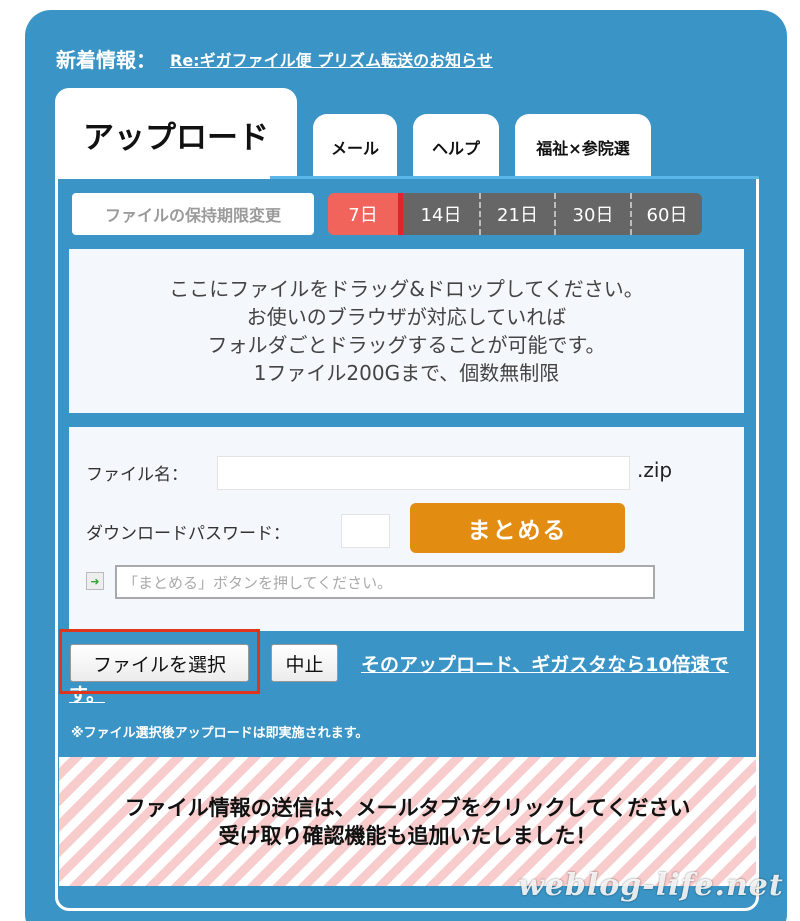  I want to click on panel-top-border, so click(514, 177).